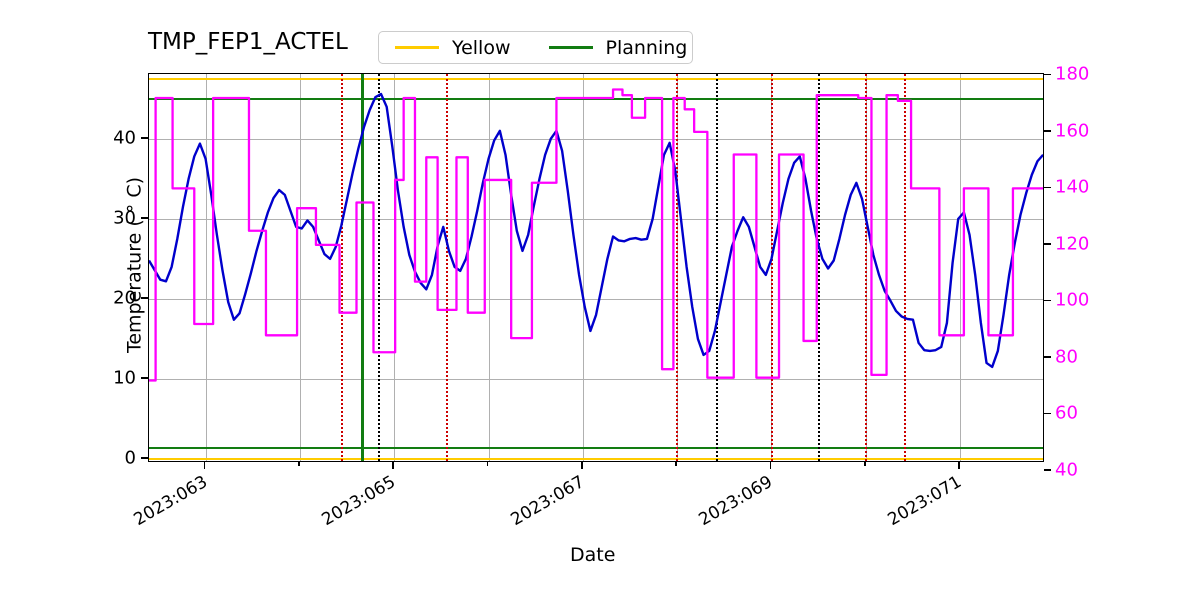 This screenshot has width=1200, height=600. What do you see at coordinates (570, 47) in the screenshot?
I see `legend-swatch-planning` at bounding box center [570, 47].